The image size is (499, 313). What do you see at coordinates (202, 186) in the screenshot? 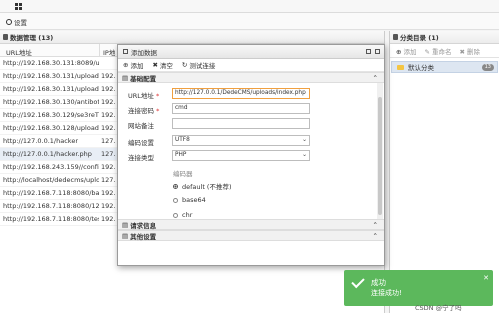
I see `encoder-radio-default: default (不推荐)` at bounding box center [202, 186].